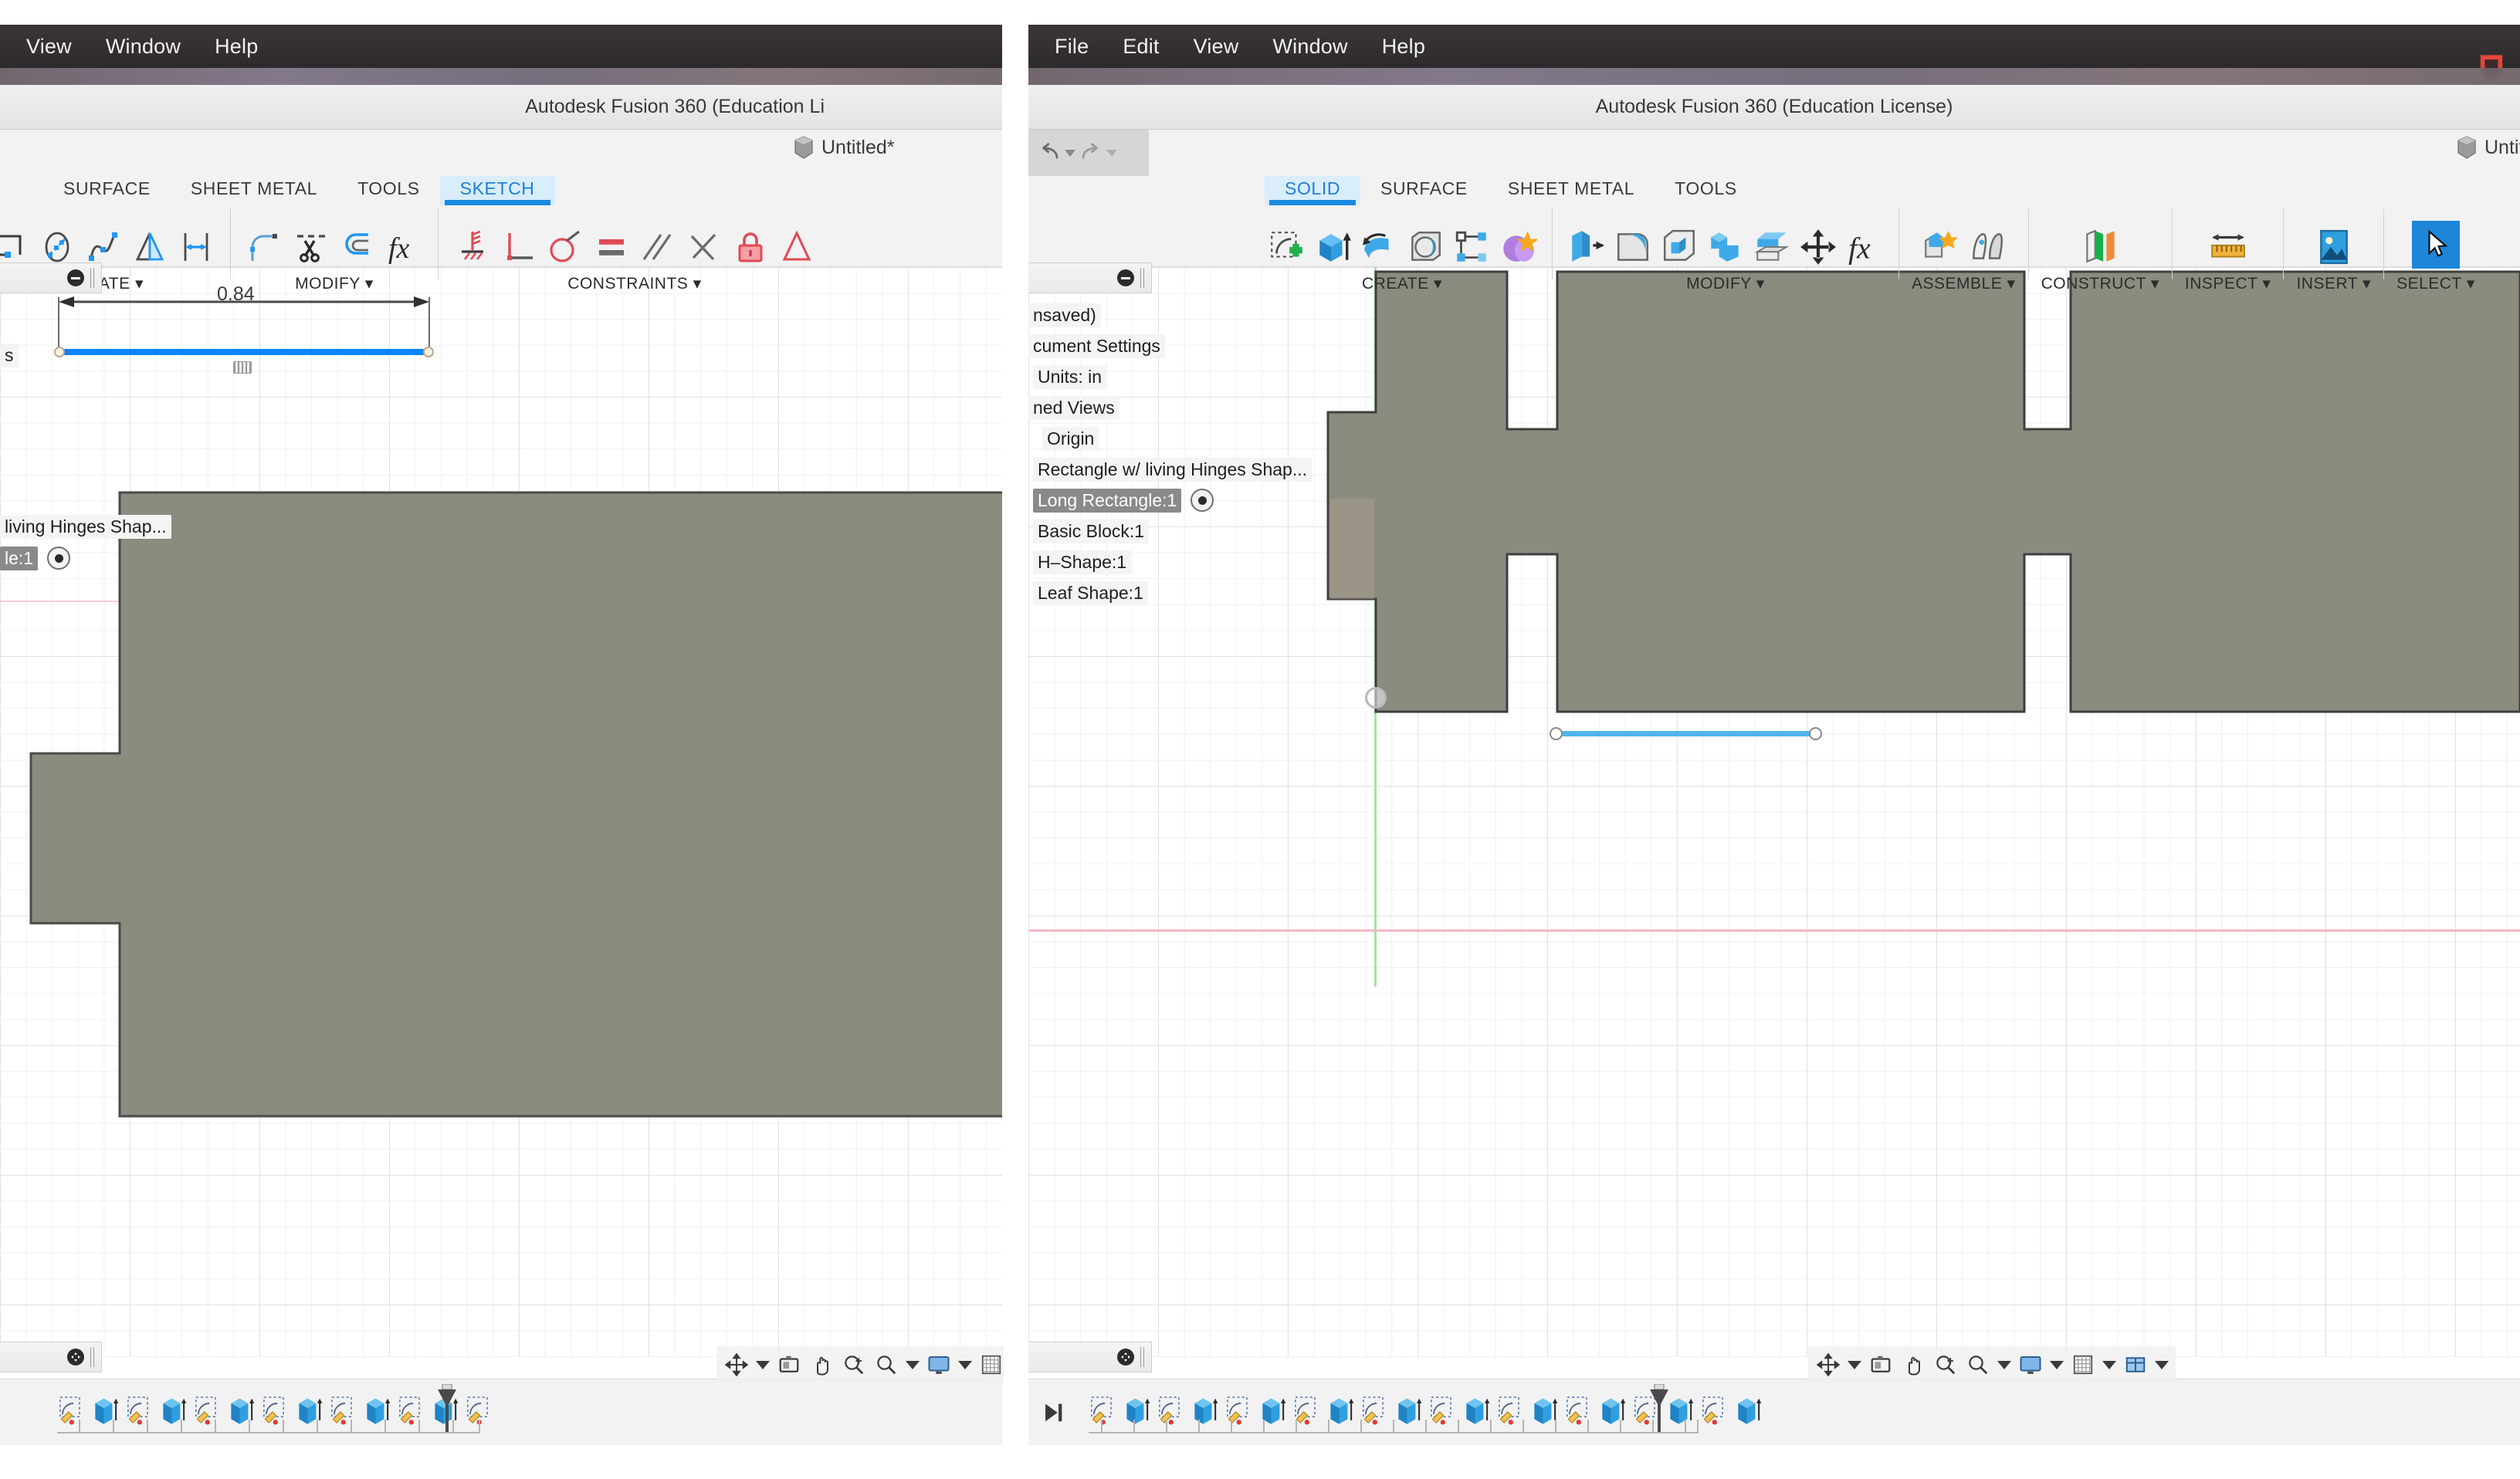 The height and width of the screenshot is (1479, 2520). I want to click on perpendicular-icon, so click(519, 247).